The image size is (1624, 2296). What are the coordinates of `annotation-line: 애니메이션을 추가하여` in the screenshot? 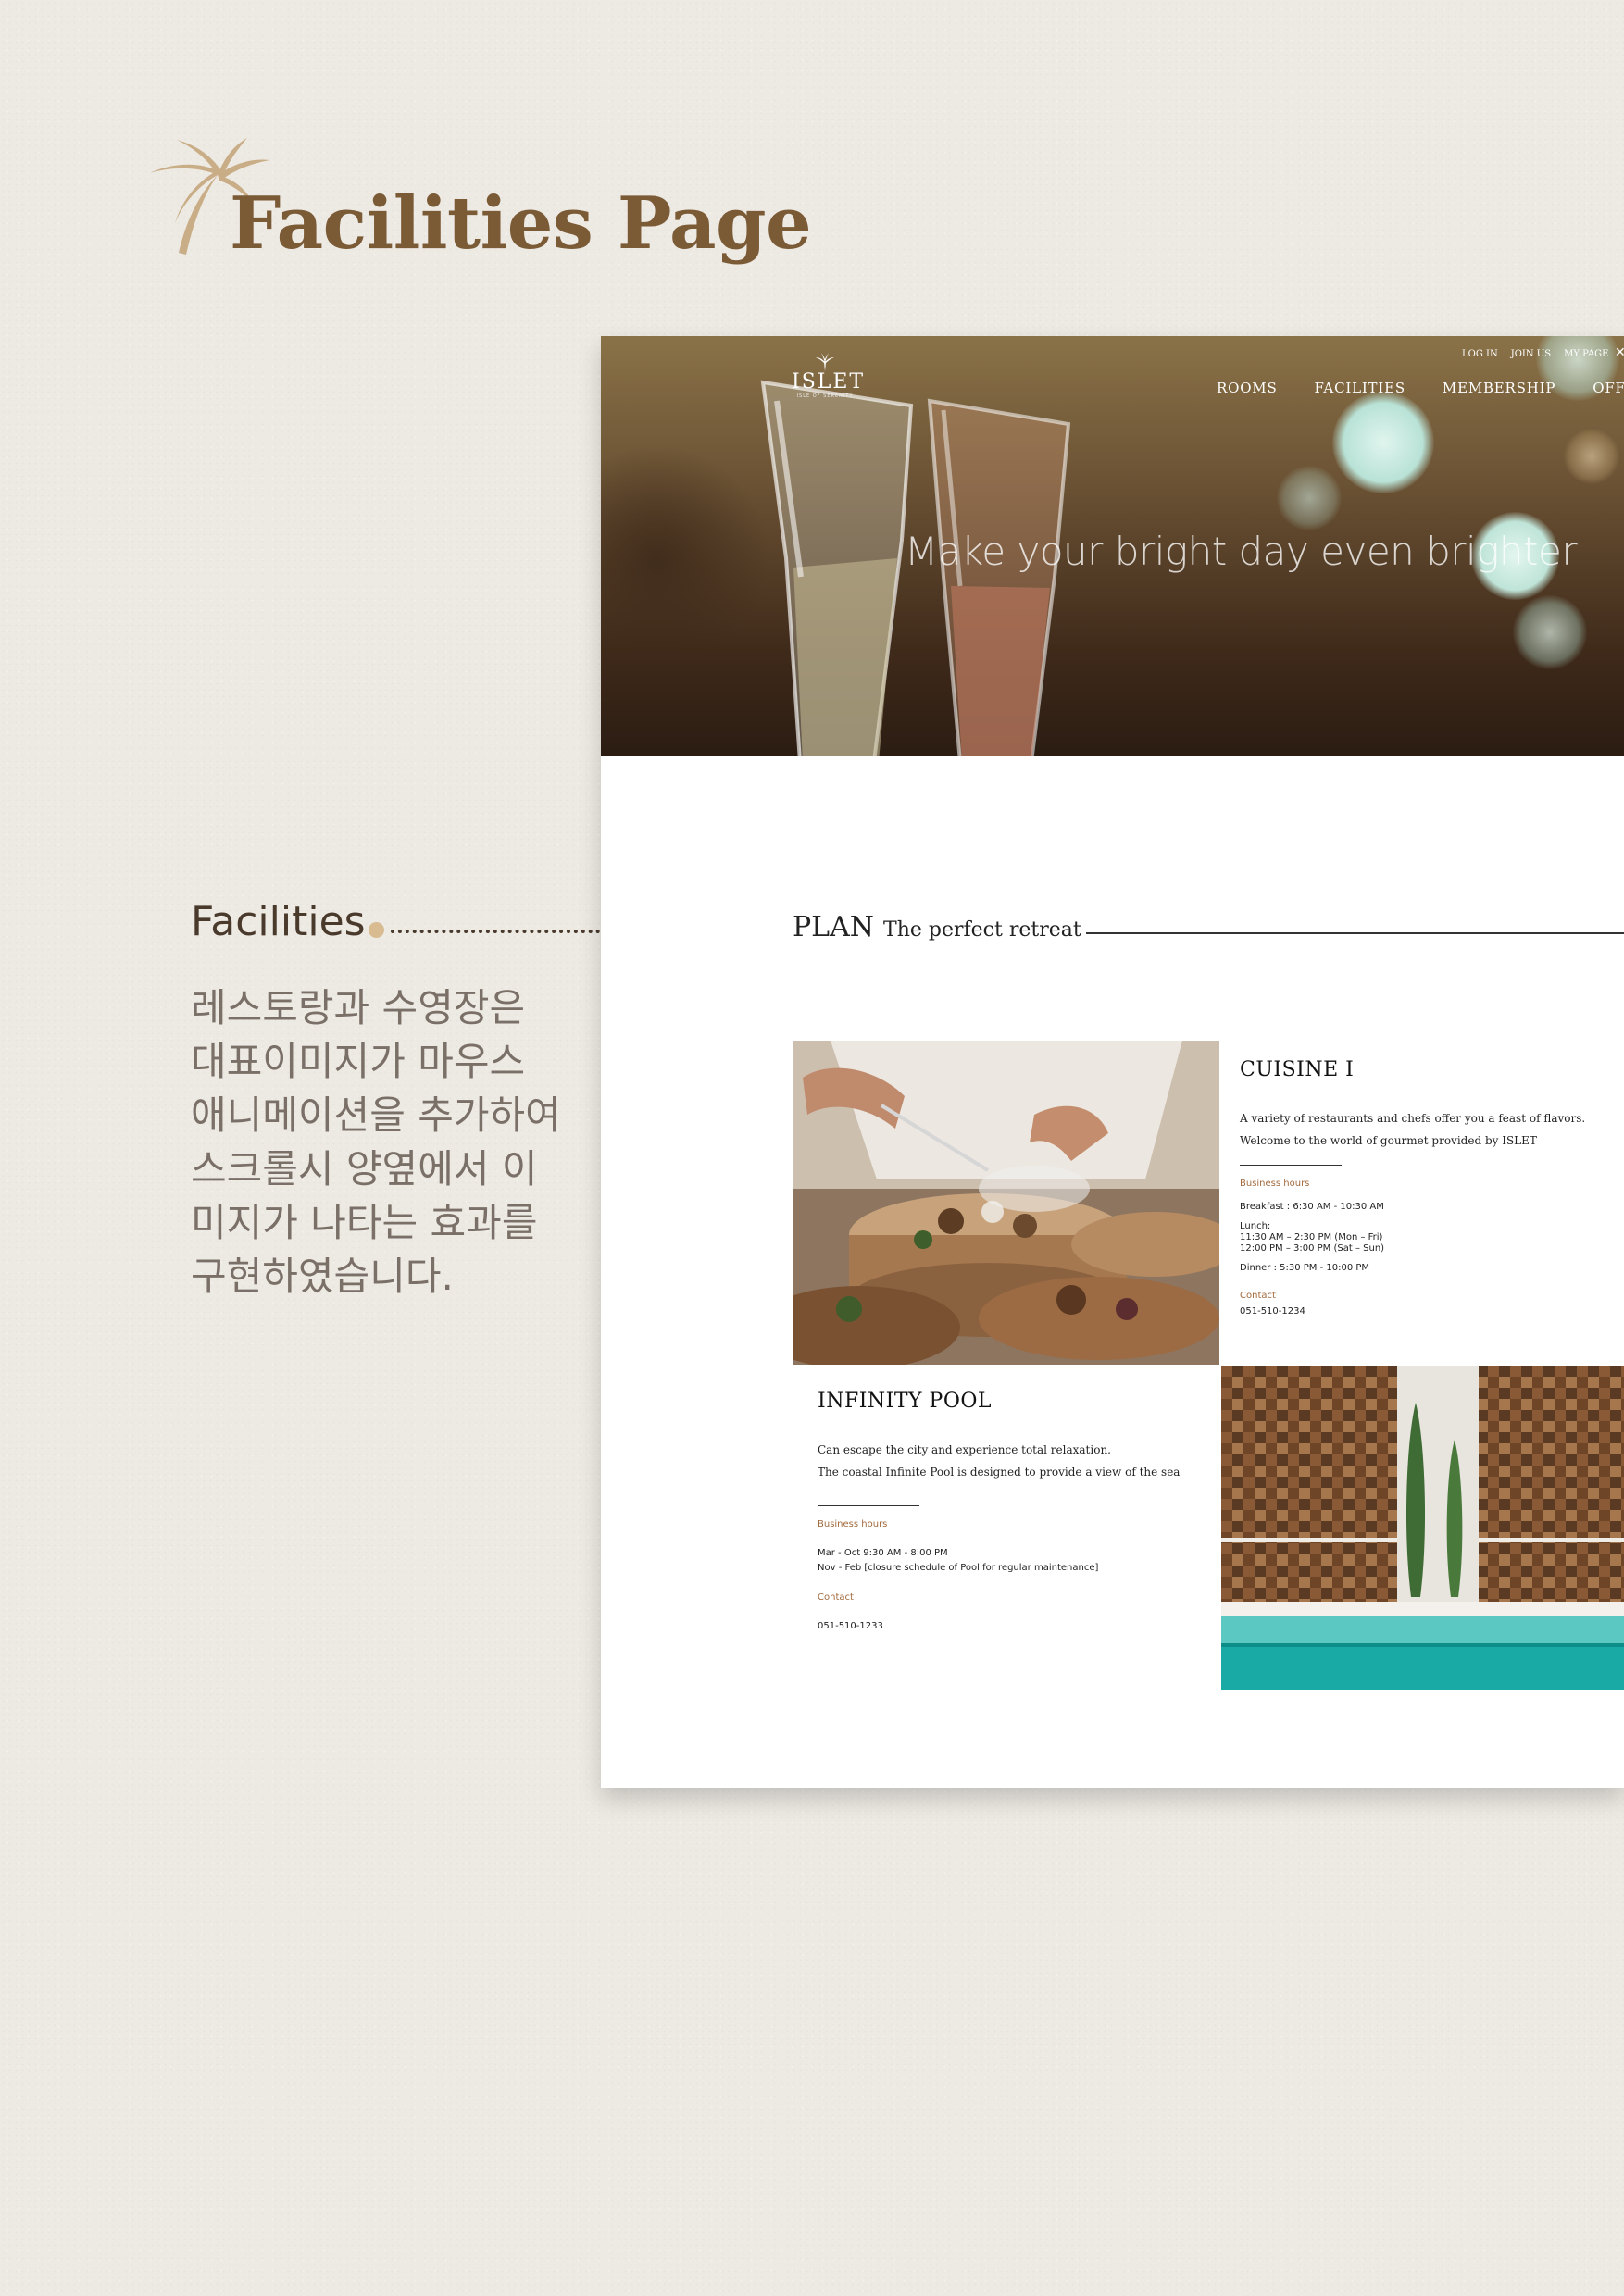 It's located at (376, 1115).